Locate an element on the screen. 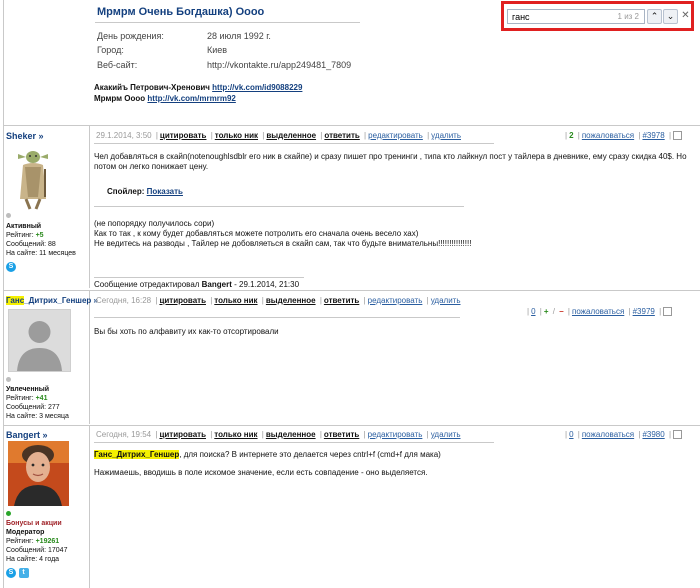 The image size is (700, 588). post-3-edit-button: редактировать is located at coordinates (395, 434).